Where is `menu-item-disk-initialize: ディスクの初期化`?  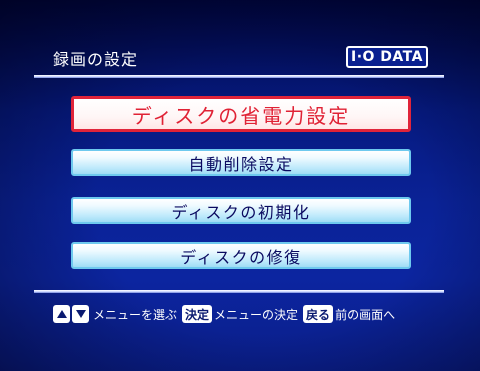
menu-item-disk-initialize: ディスクの初期化 is located at coordinates (241, 210).